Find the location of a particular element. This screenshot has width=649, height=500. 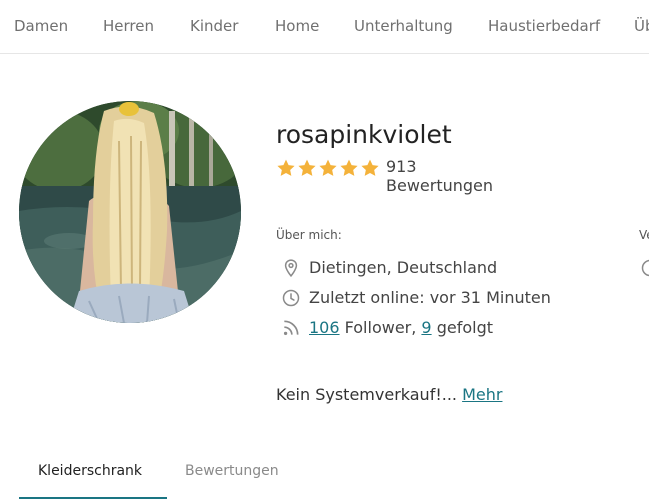

nav-item-unterhaltung: Unterhaltung is located at coordinates (403, 26).